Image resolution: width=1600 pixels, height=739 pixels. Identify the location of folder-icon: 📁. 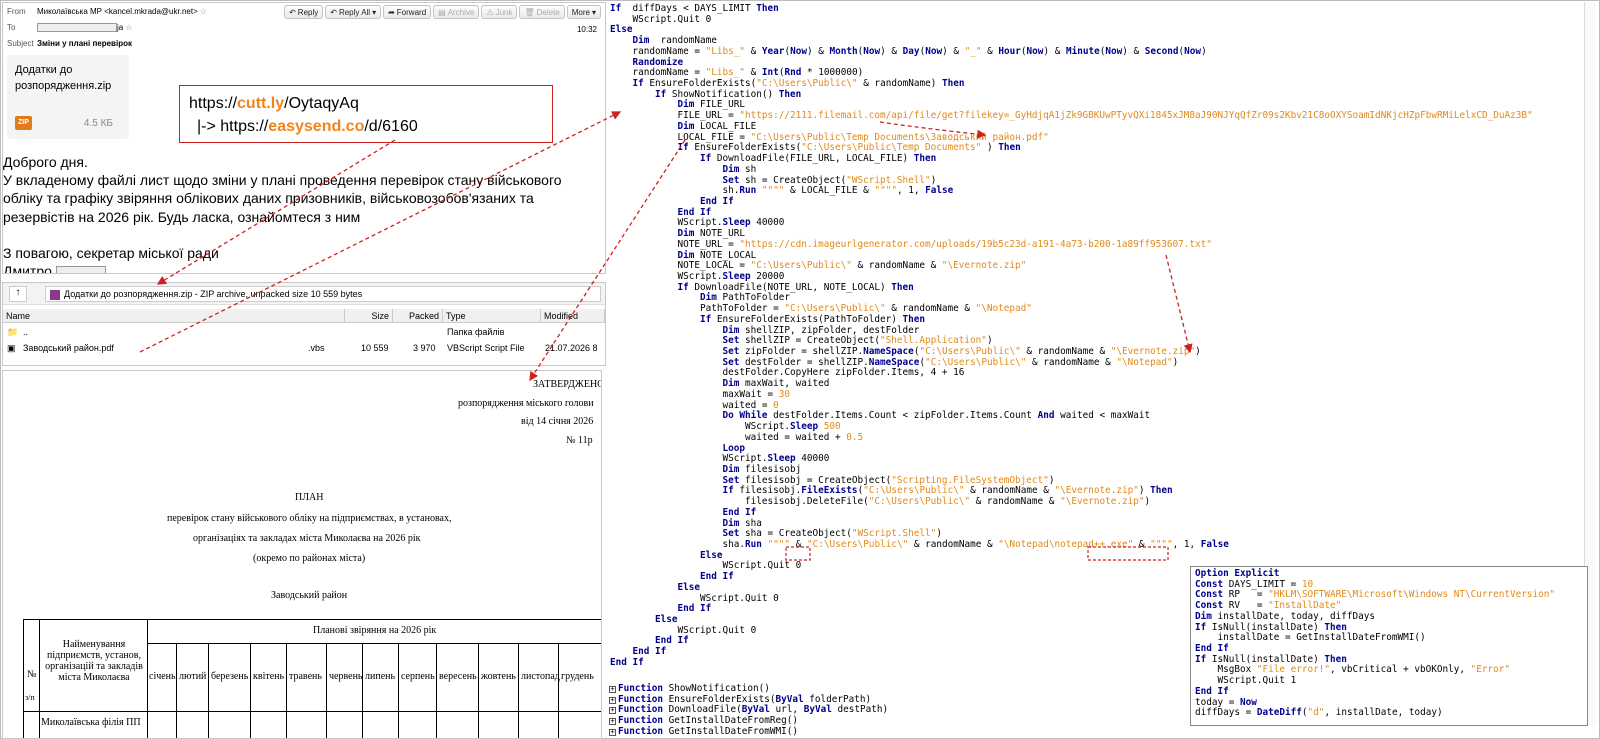
(13, 332).